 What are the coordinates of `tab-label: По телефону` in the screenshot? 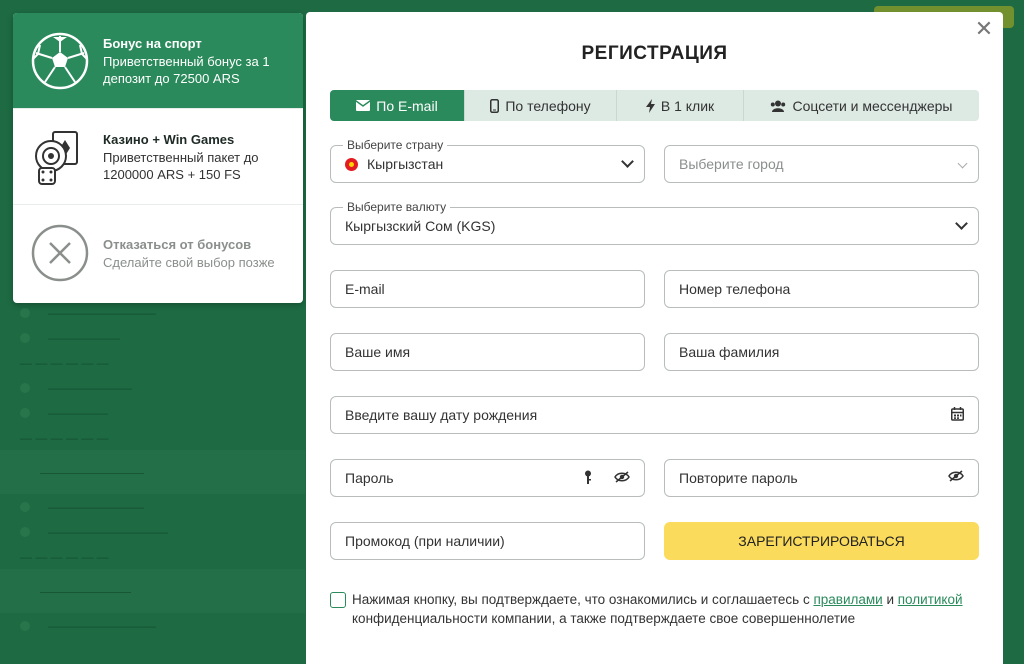 It's located at (548, 105).